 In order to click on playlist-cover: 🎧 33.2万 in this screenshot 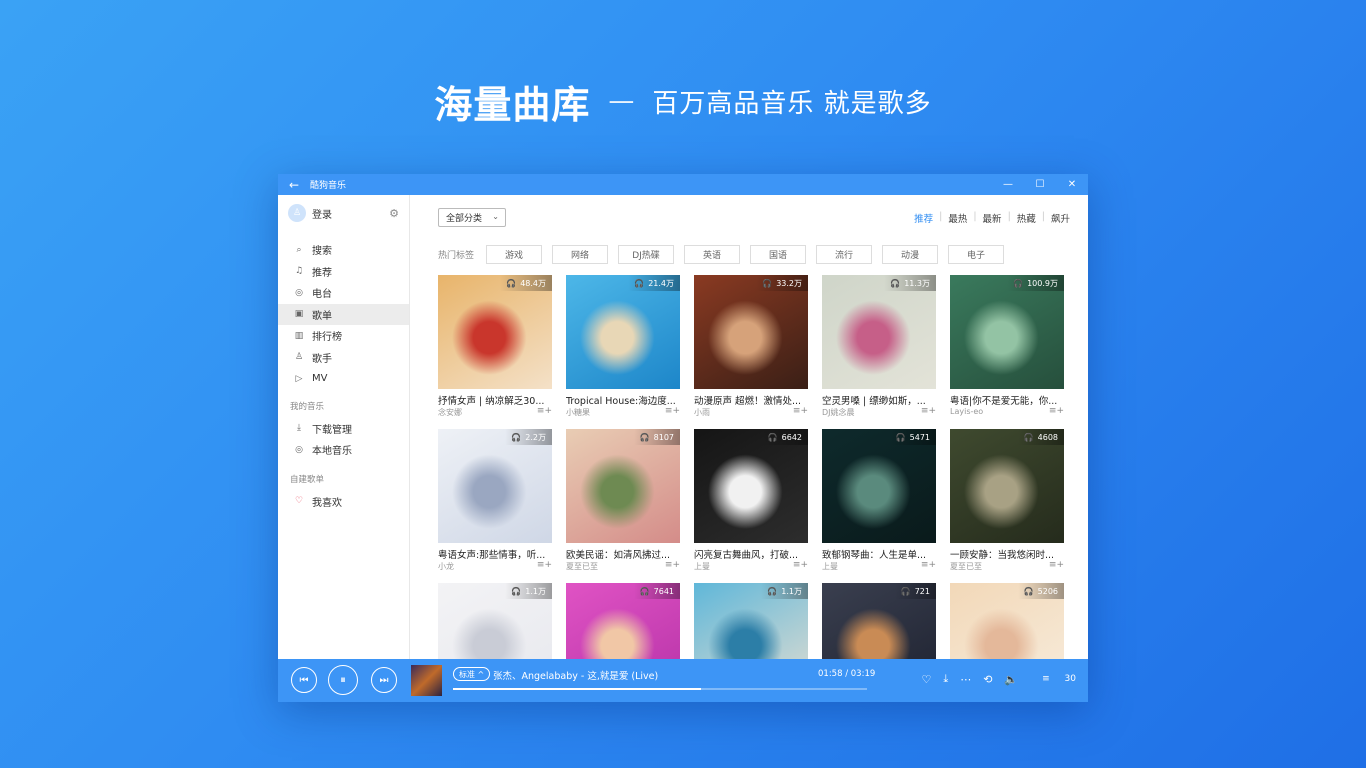, I will do `click(751, 332)`.